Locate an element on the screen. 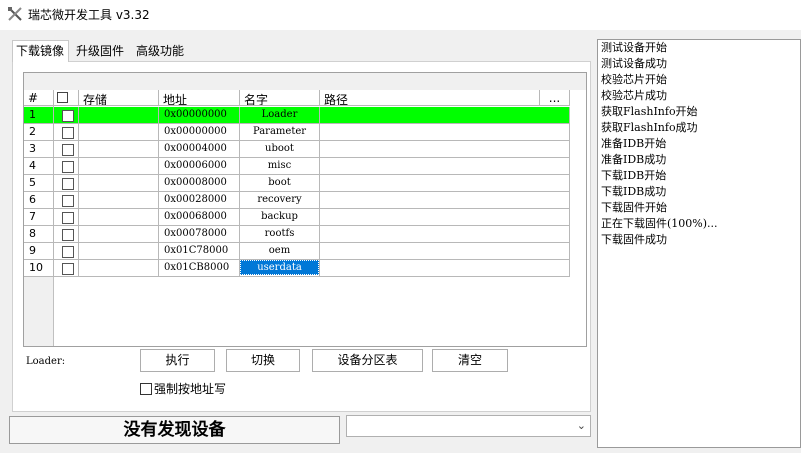  row-index: 2 is located at coordinates (39, 132).